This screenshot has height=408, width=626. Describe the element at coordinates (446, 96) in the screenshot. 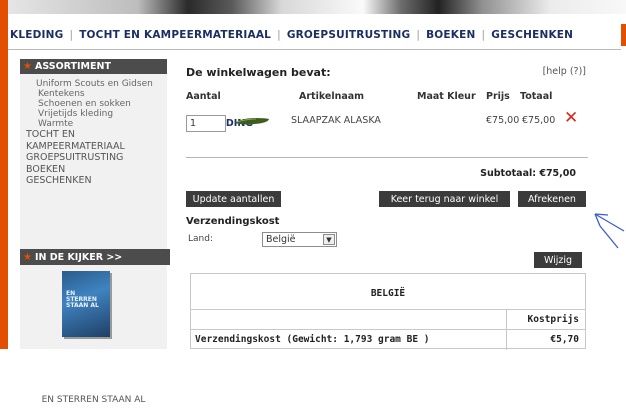

I see `header-size-color: Maat Kleur` at that location.